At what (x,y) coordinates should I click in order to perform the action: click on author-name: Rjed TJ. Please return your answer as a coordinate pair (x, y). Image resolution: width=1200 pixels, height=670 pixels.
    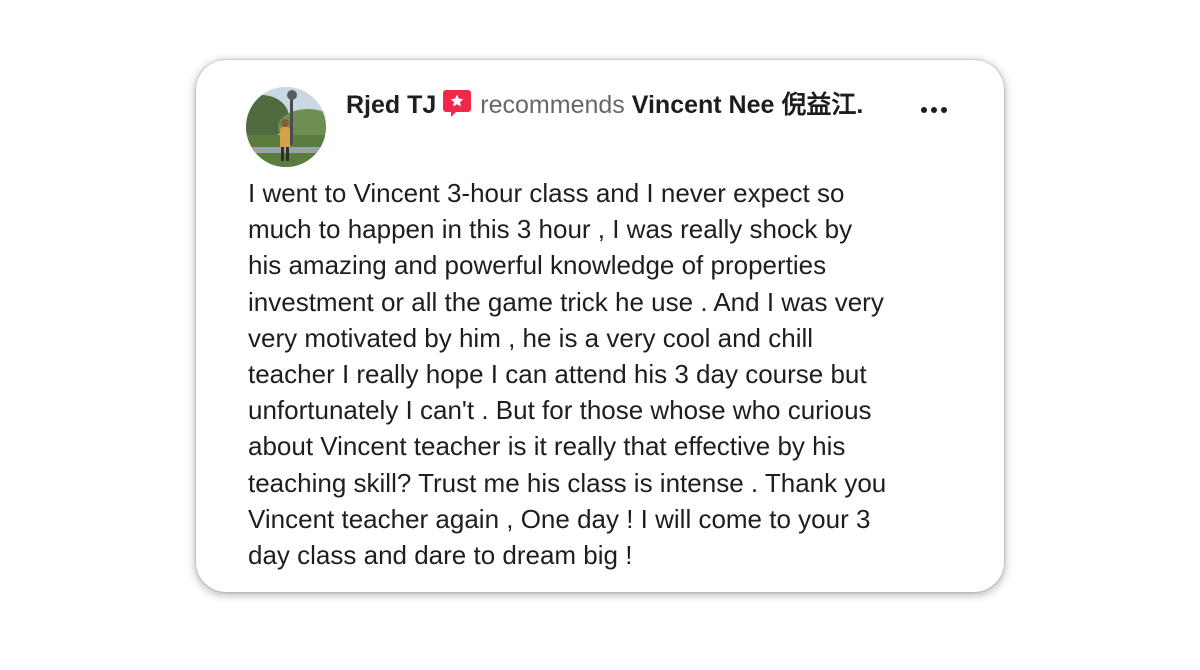
    Looking at the image, I should click on (391, 105).